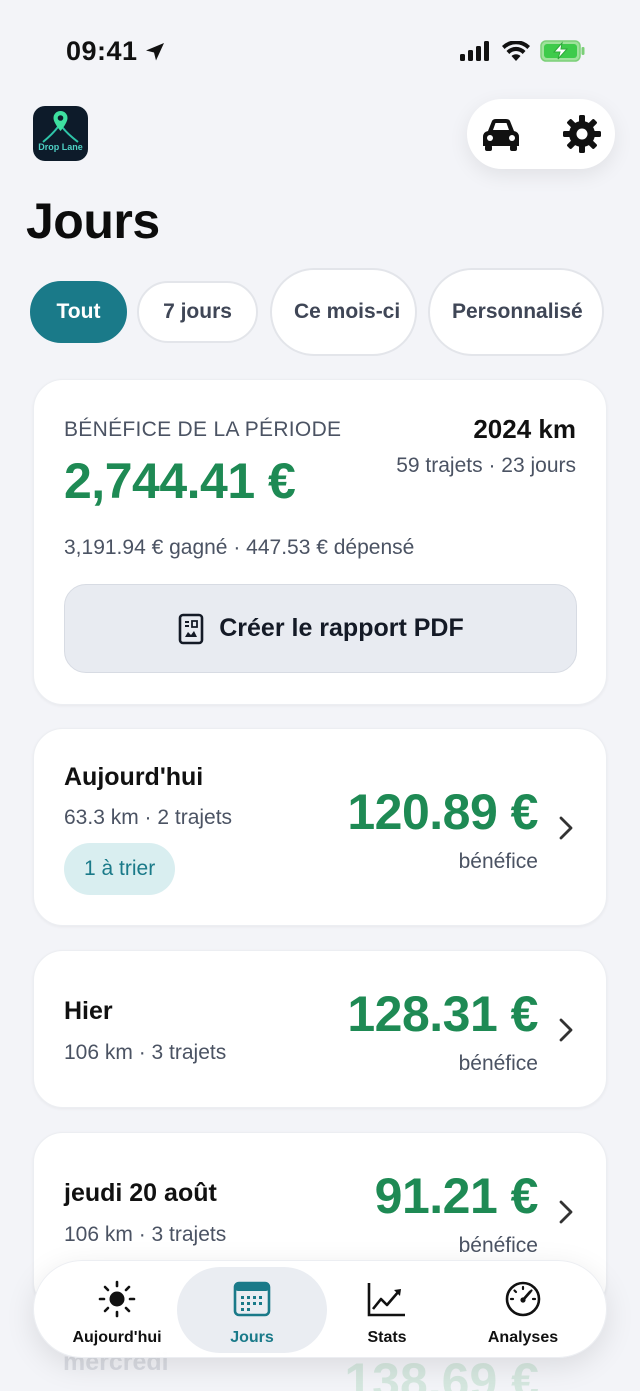  I want to click on tab-stats: Stats, so click(387, 1310).